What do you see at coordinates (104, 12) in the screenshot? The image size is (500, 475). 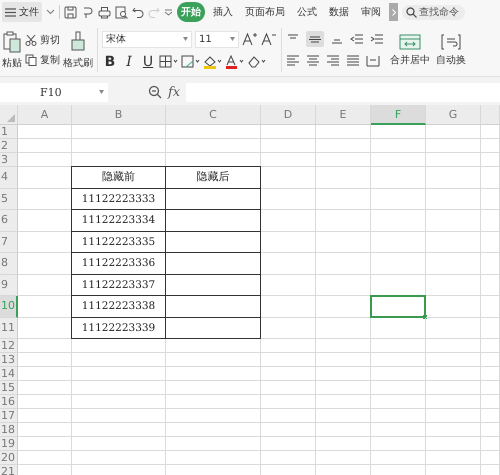 I see `print-icon` at bounding box center [104, 12].